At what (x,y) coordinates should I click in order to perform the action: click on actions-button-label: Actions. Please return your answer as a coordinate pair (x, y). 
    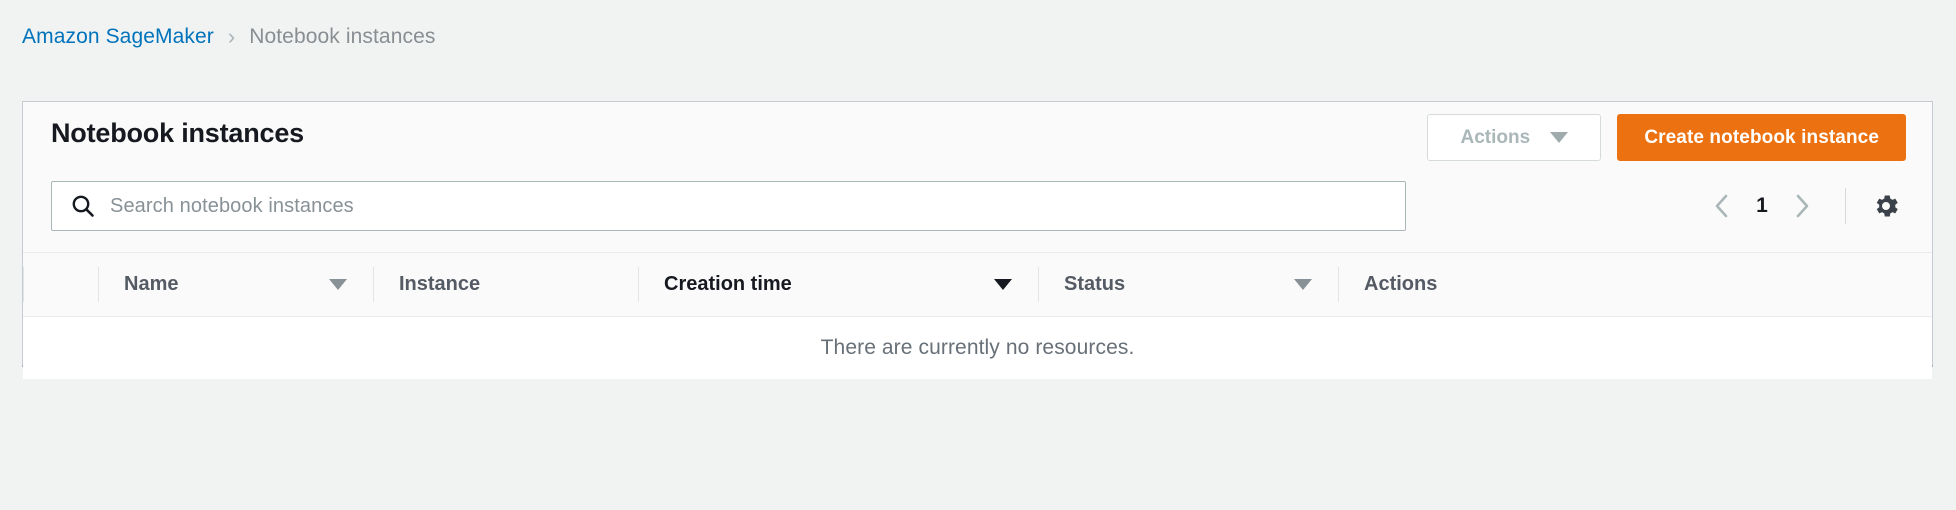
    Looking at the image, I should click on (1495, 137).